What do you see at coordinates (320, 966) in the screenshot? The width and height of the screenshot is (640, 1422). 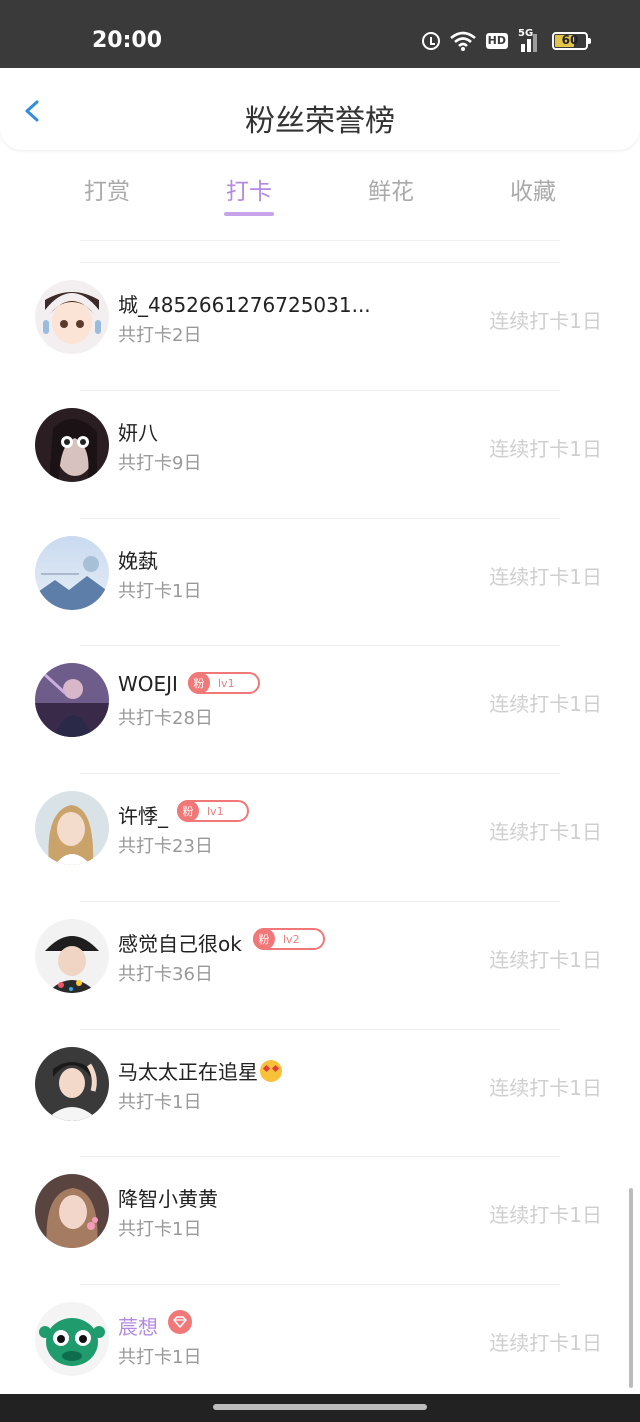 I see `list-item: 感觉自己很ok 粉 lv2 共打卡36日 连续打卡1日` at bounding box center [320, 966].